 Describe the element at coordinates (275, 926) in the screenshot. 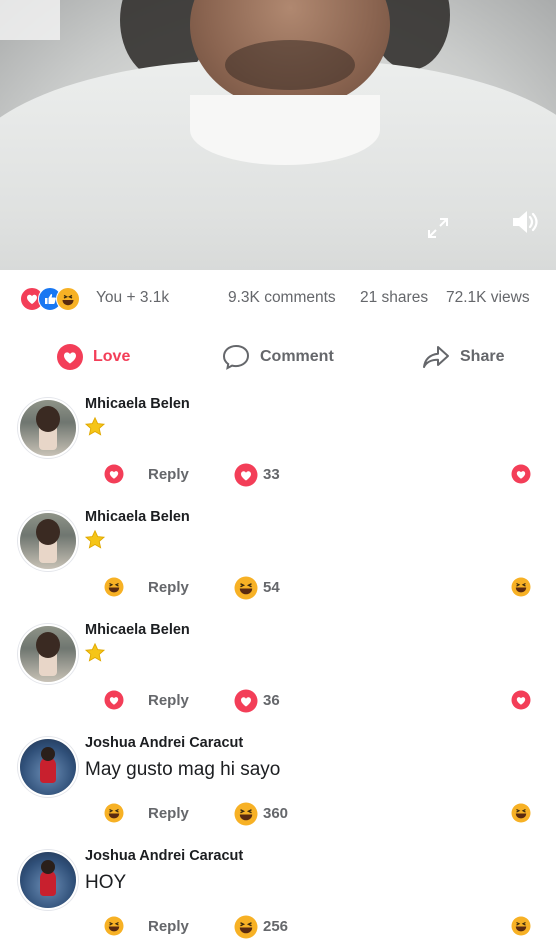

I see `reaction-count: 256` at that location.